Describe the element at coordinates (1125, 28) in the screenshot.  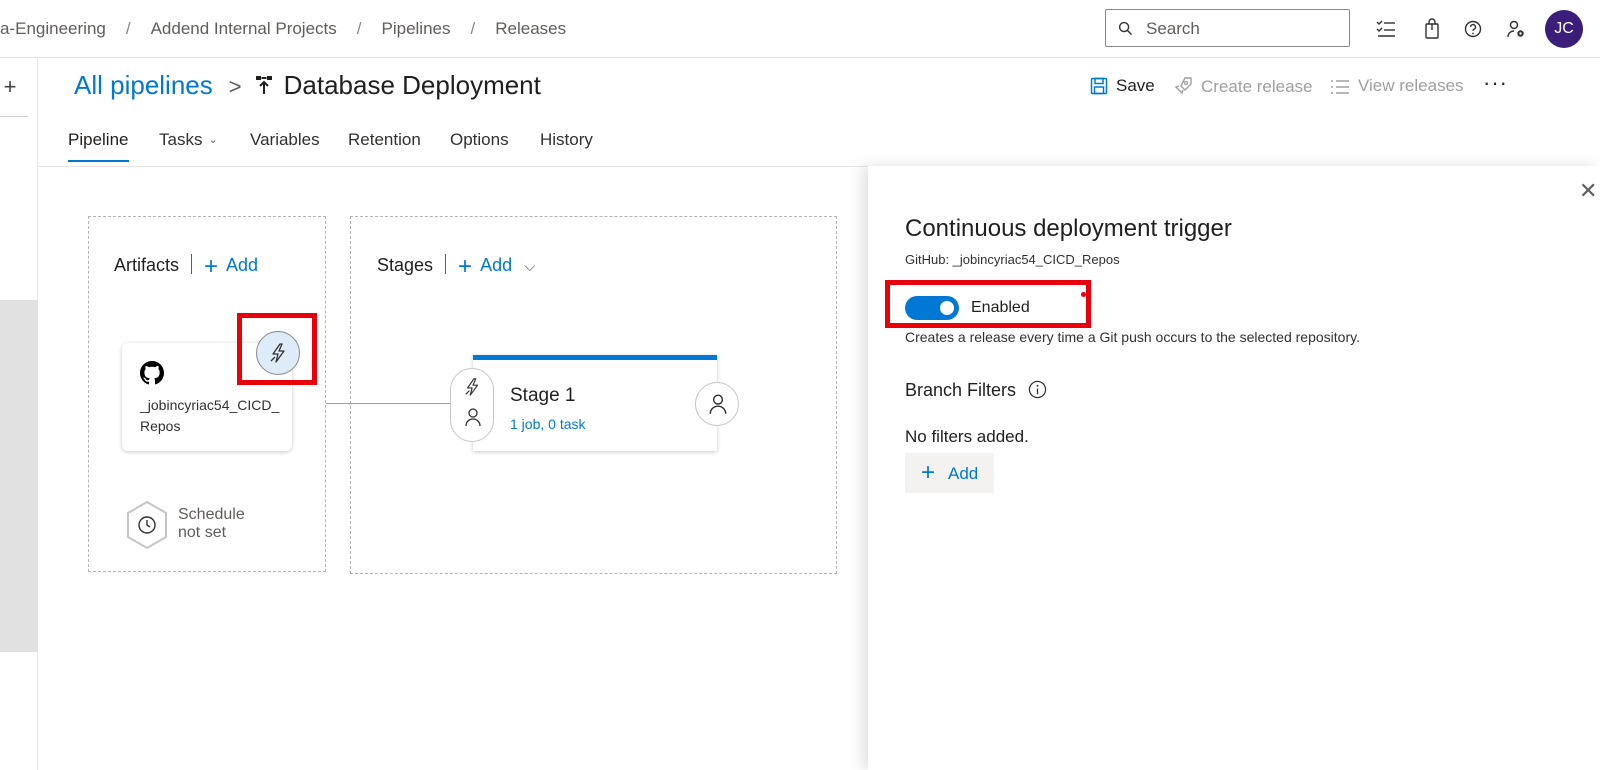
I see `search-icon` at that location.